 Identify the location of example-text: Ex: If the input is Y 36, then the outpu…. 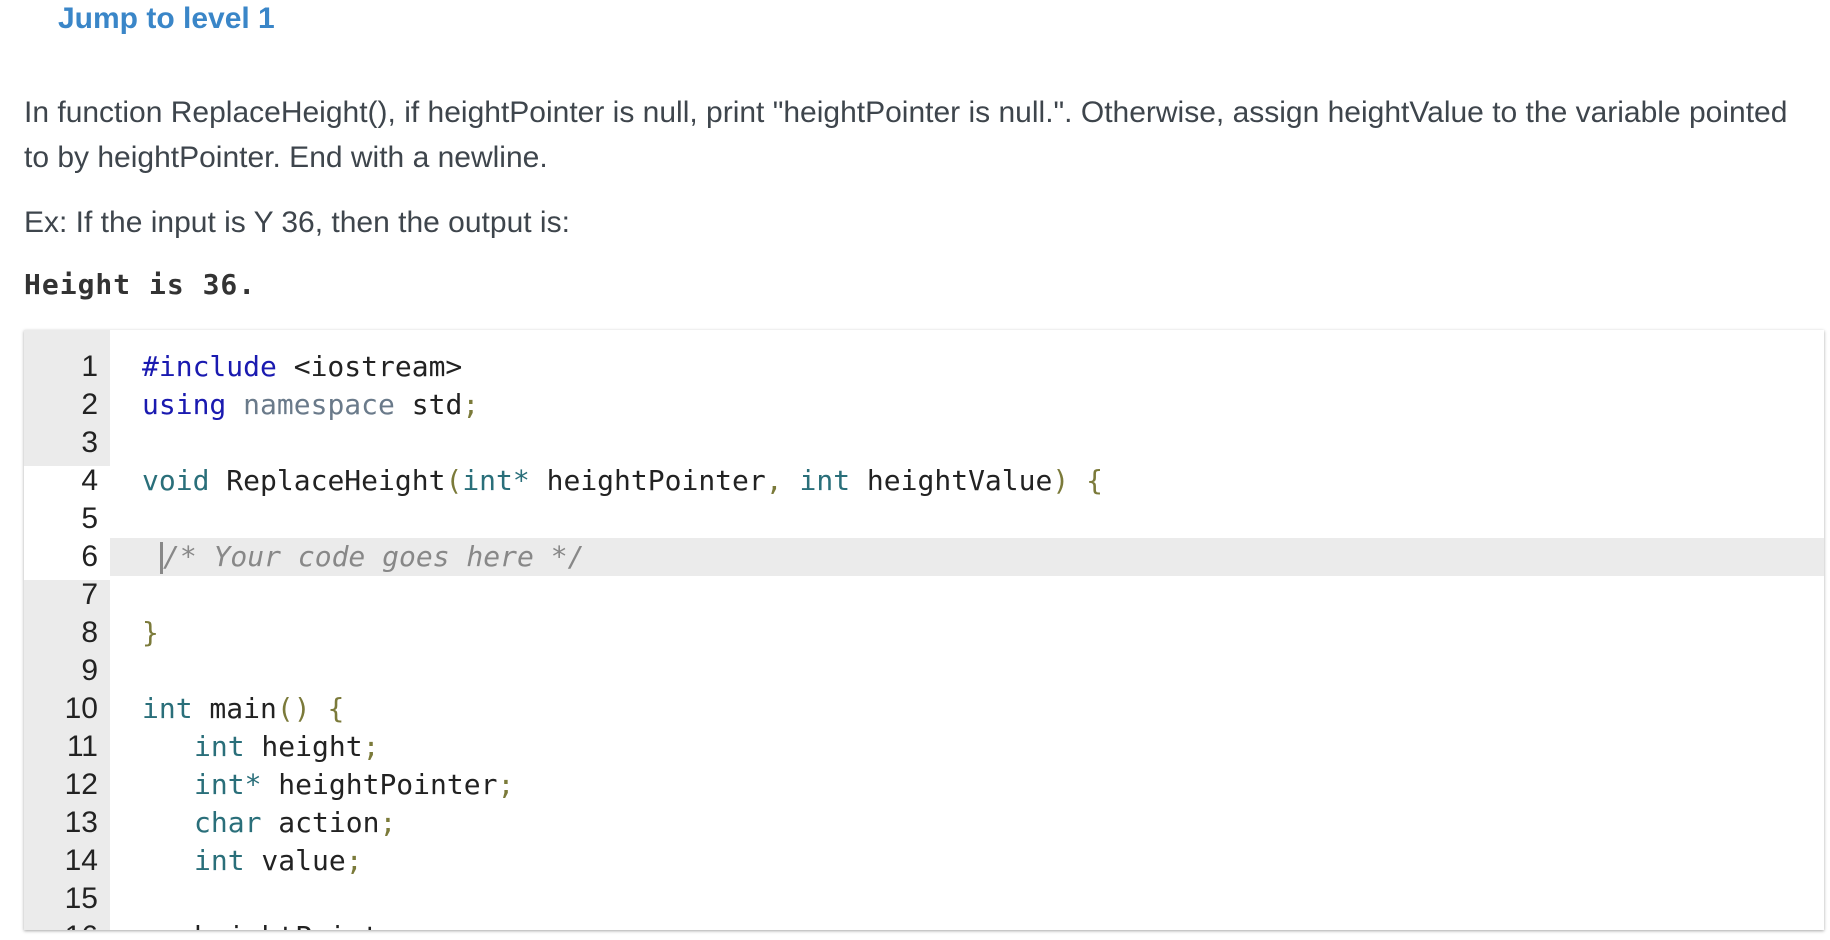
(297, 222).